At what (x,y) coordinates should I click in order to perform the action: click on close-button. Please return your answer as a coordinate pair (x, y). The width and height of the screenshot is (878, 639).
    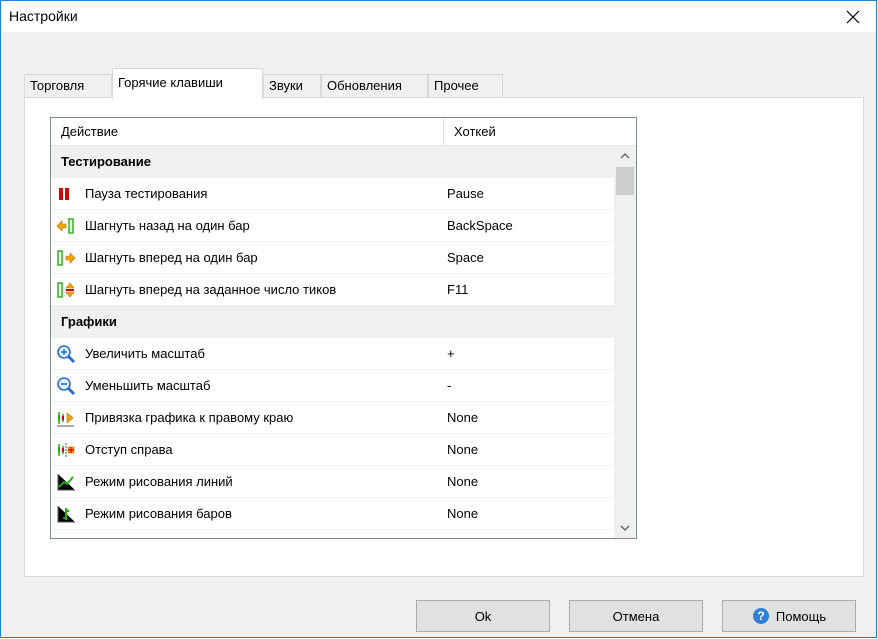
    Looking at the image, I should click on (853, 16).